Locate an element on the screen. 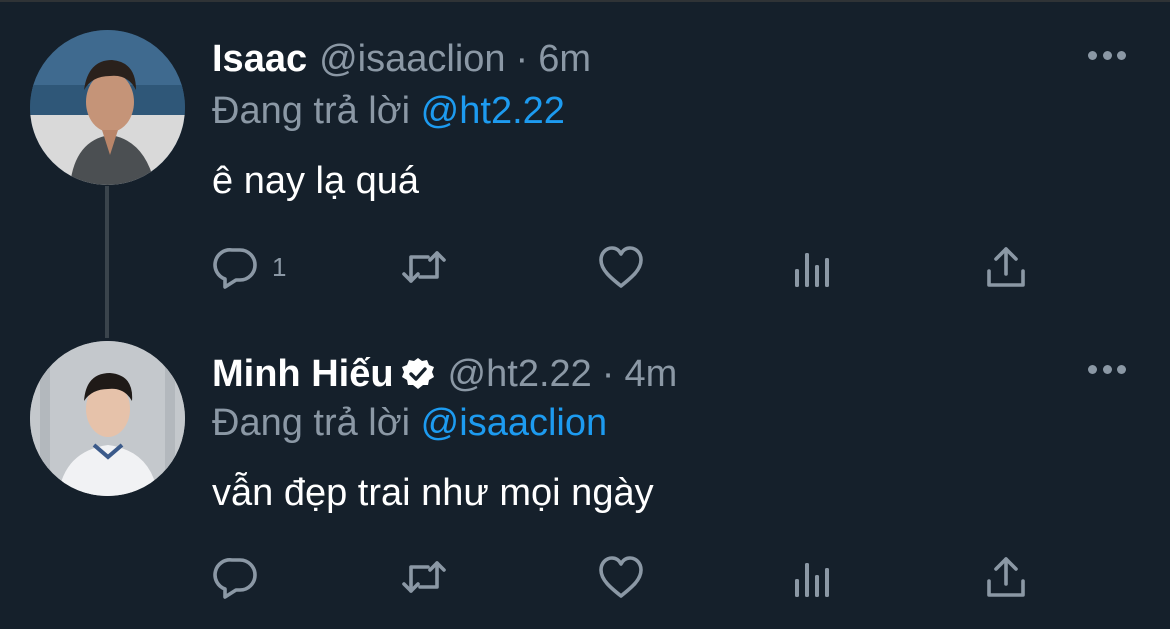 The image size is (1170, 629). tweet-actions is located at coordinates (627, 577).